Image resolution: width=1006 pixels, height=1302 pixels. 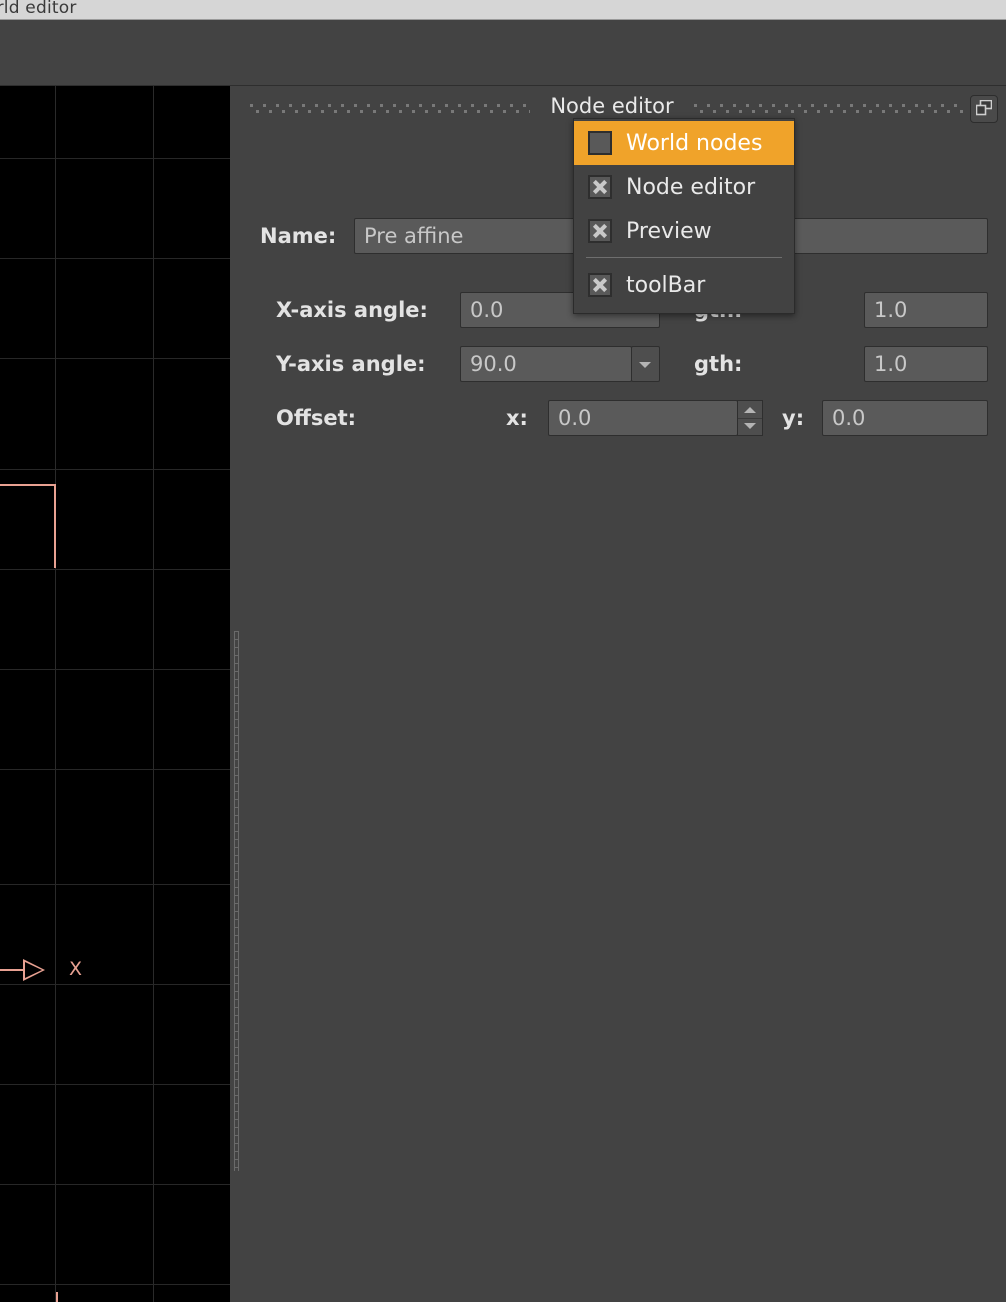 I want to click on y-axis-length-label: gth:, so click(x=718, y=364).